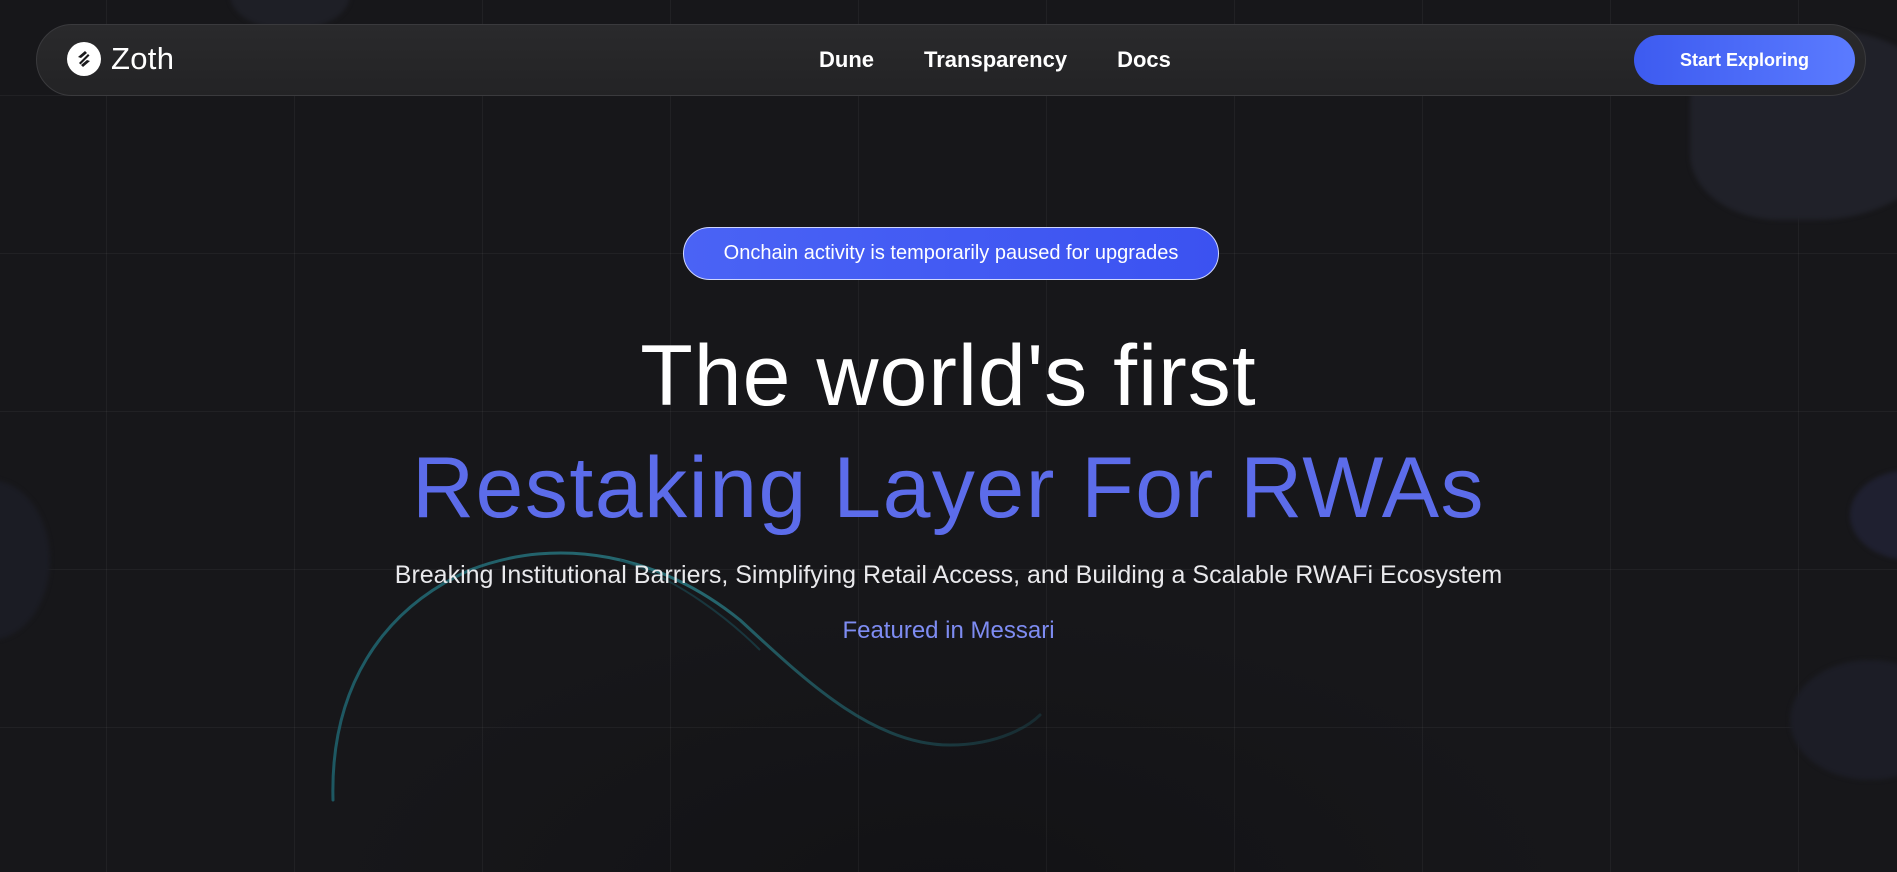  I want to click on brand-name: Zoth, so click(143, 58).